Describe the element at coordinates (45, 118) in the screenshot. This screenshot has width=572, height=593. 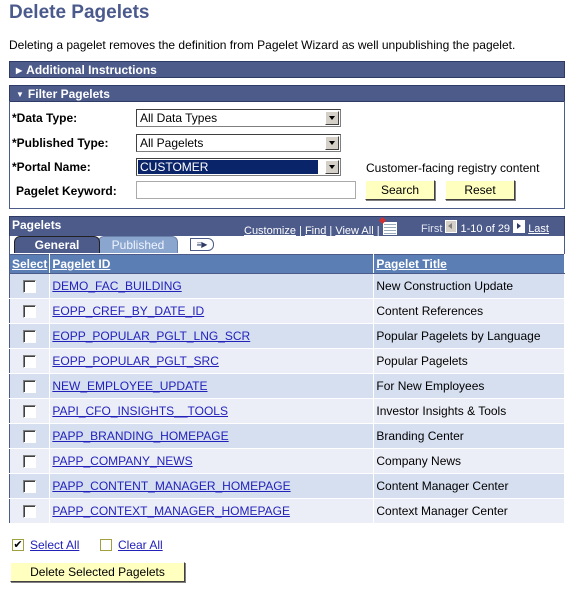
I see `data-type-label: *Data Type:` at that location.